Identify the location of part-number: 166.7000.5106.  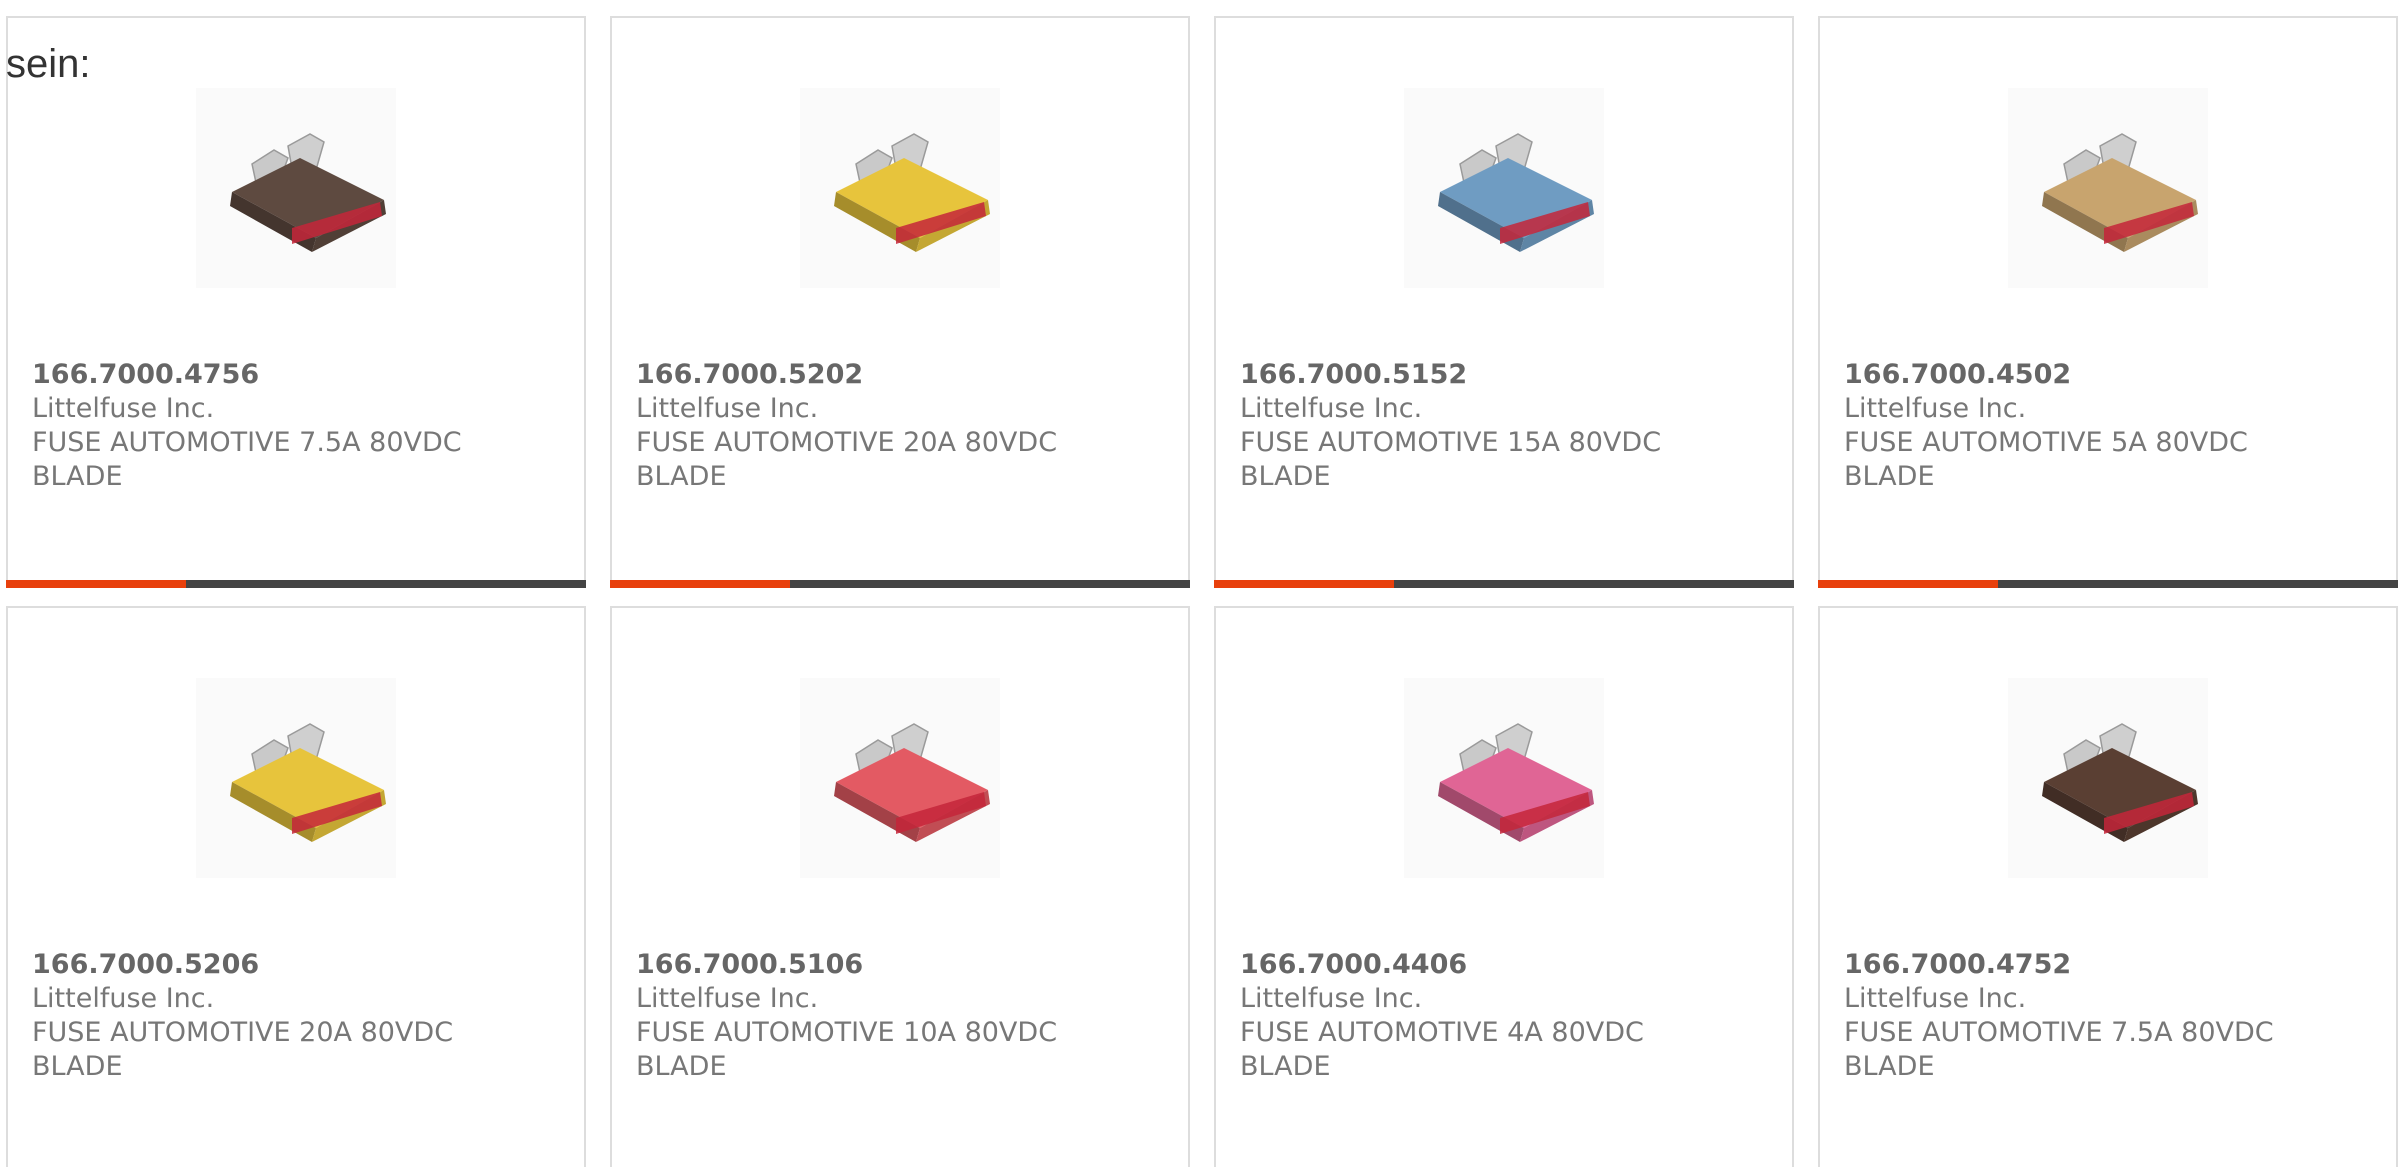
(896, 965).